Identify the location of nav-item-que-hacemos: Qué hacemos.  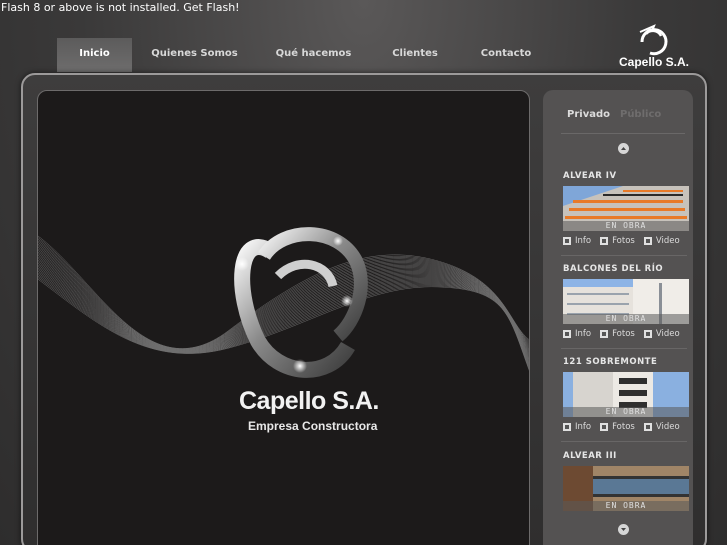
(313, 55).